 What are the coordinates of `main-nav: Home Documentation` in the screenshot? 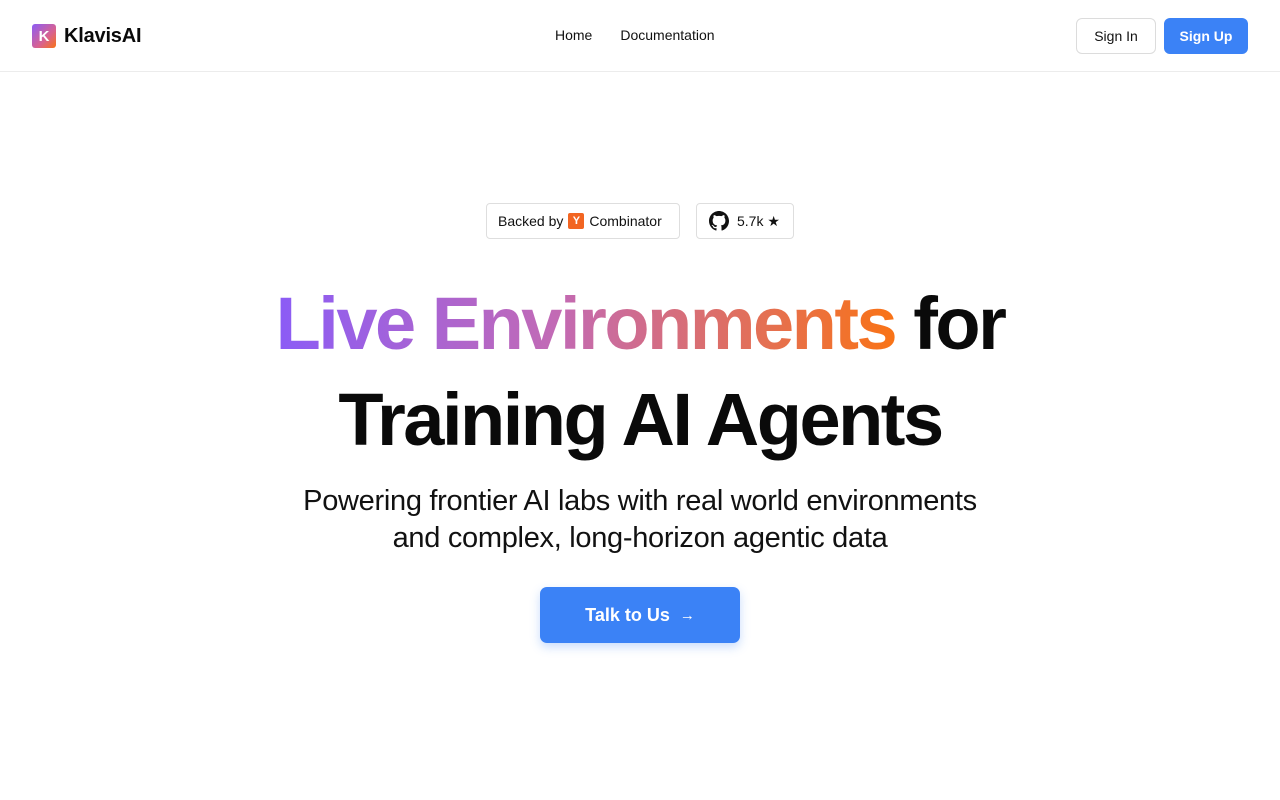 It's located at (635, 35).